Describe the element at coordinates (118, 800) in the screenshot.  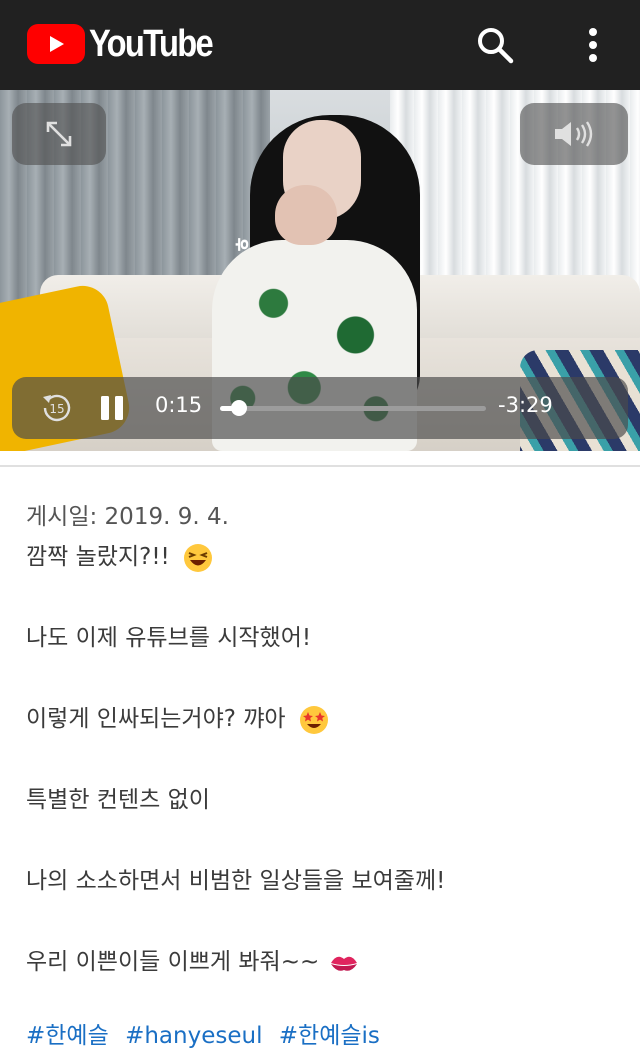
I see `description-line: 특별한 컨텐츠 없이` at that location.